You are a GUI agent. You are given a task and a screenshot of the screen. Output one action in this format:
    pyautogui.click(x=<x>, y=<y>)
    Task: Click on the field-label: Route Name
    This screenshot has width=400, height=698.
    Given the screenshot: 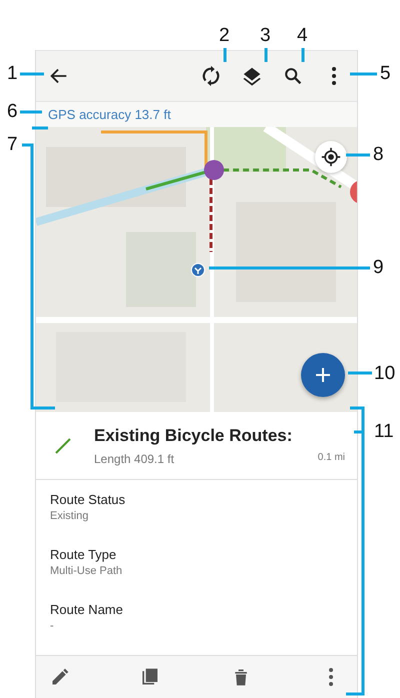 What is the action you would take?
    pyautogui.click(x=87, y=609)
    